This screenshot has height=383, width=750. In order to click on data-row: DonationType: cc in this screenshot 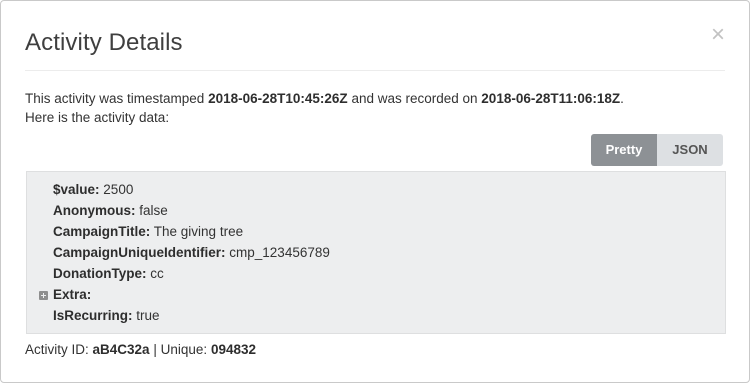, I will do `click(108, 273)`.